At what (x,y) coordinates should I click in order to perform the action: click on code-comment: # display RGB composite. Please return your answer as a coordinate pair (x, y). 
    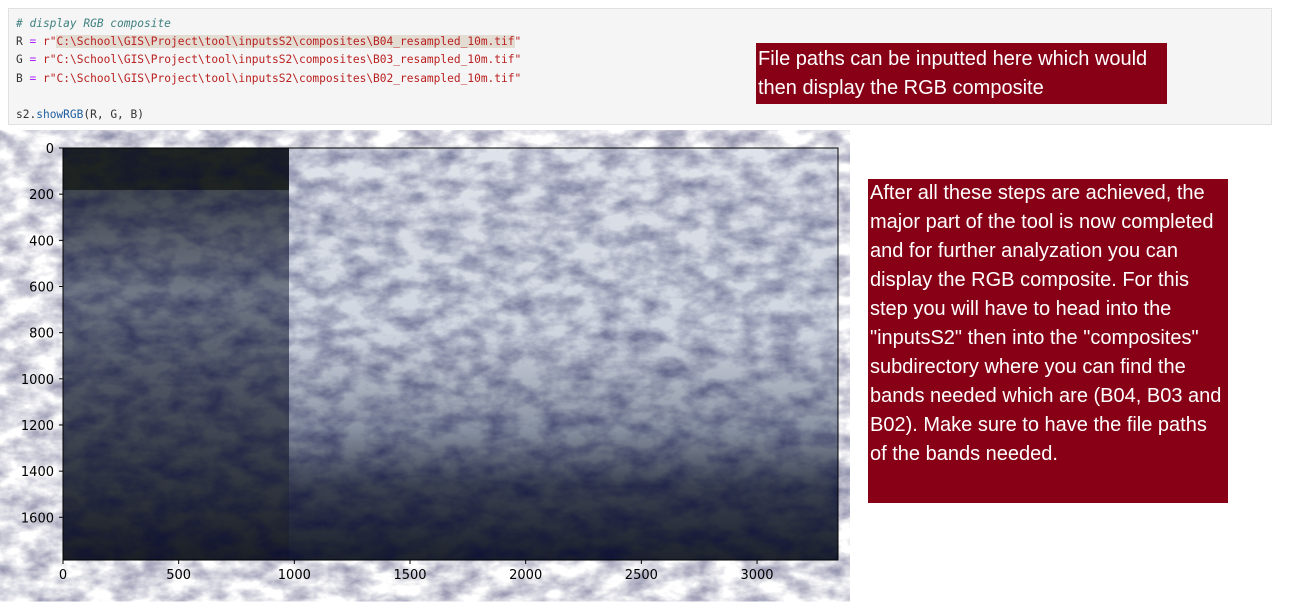
    Looking at the image, I should click on (93, 23).